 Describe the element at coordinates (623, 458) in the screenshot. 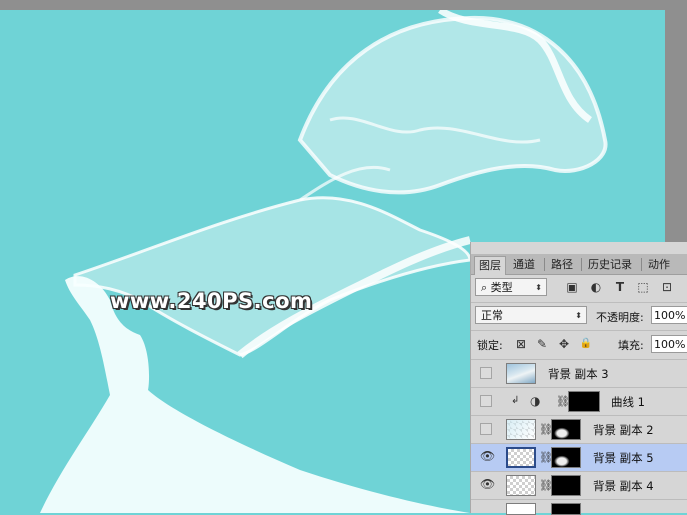

I see `layer-name: 背景 副本 5` at that location.